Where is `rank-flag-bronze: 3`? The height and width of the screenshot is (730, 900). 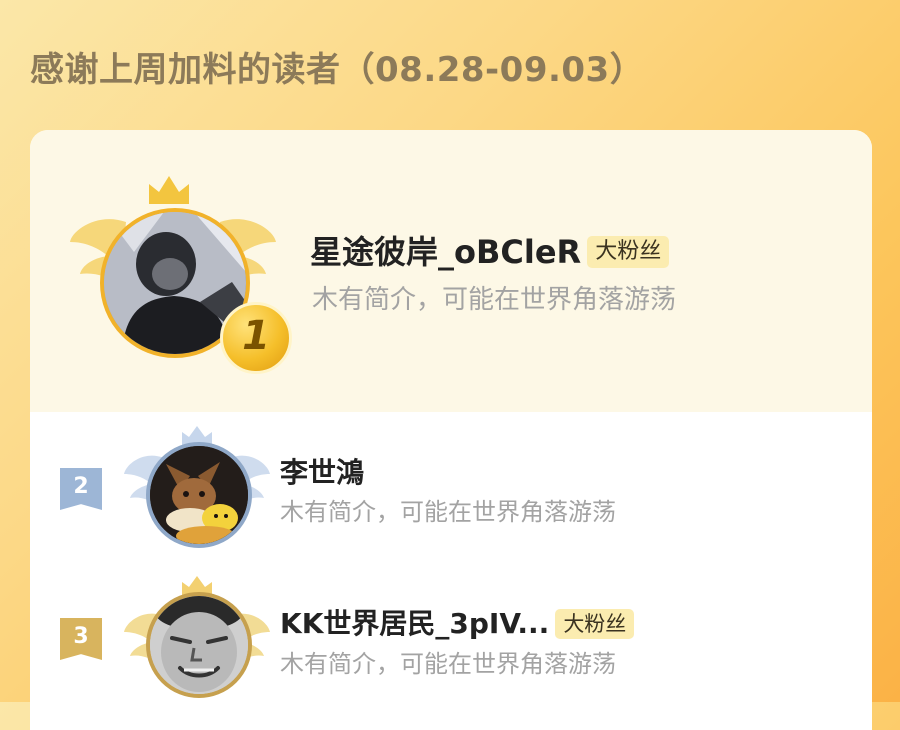 rank-flag-bronze: 3 is located at coordinates (81, 639).